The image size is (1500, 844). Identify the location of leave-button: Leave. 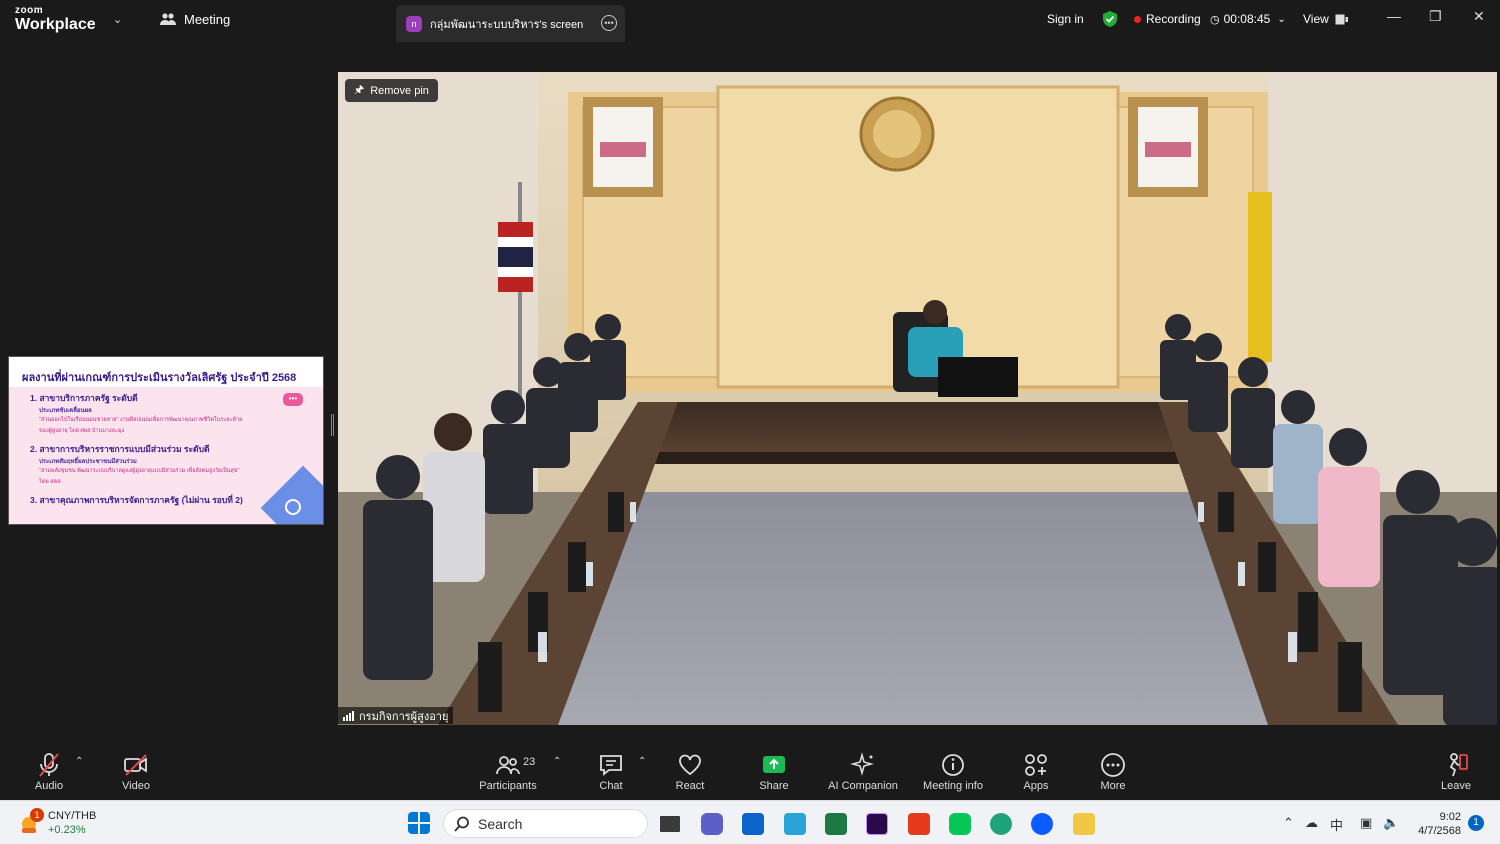
(1456, 772).